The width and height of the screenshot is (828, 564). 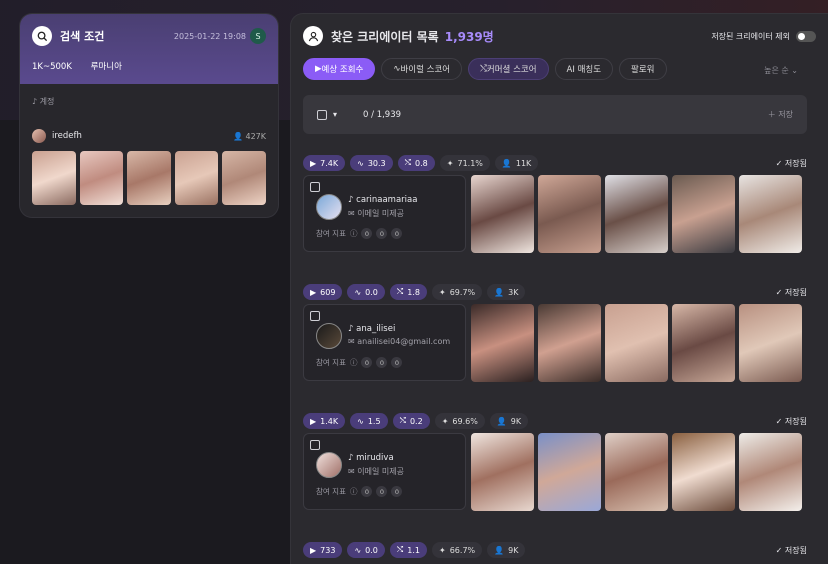 What do you see at coordinates (149, 66) in the screenshot?
I see `condition-tags: 1K~500K 루마니아` at bounding box center [149, 66].